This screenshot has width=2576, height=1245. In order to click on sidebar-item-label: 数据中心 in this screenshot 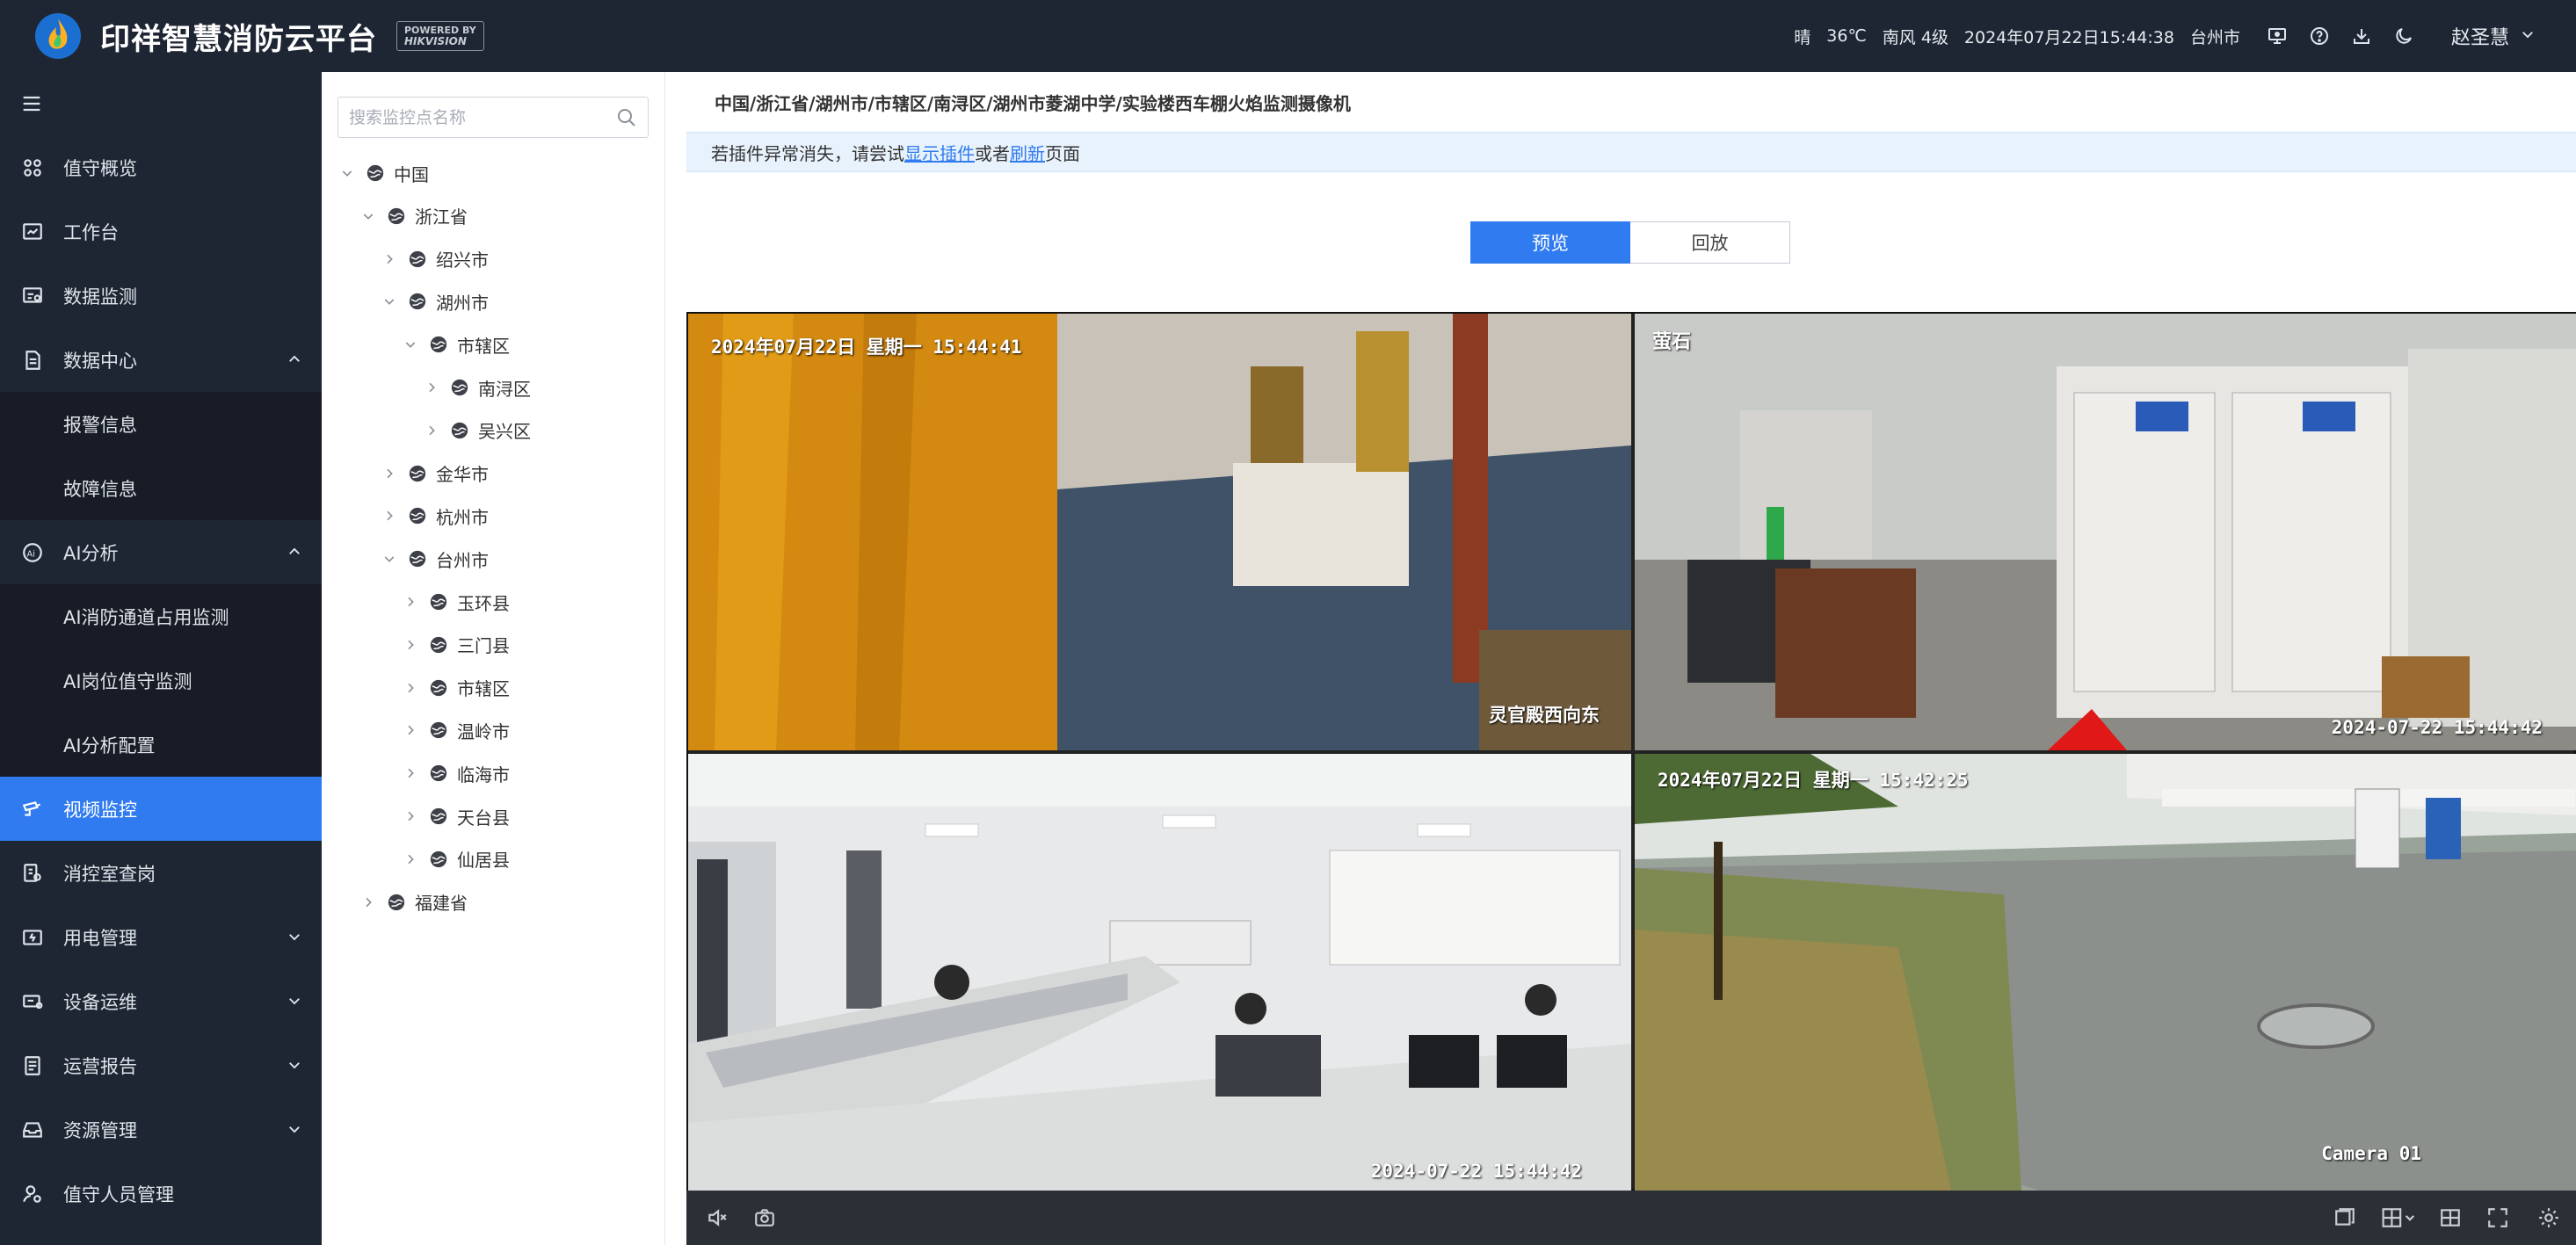, I will do `click(100, 361)`.